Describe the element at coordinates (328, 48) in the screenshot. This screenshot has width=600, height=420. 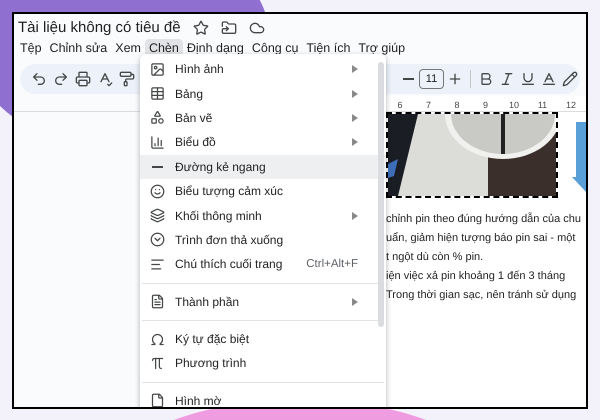
I see `menu-bar-item: Tiện ích` at that location.